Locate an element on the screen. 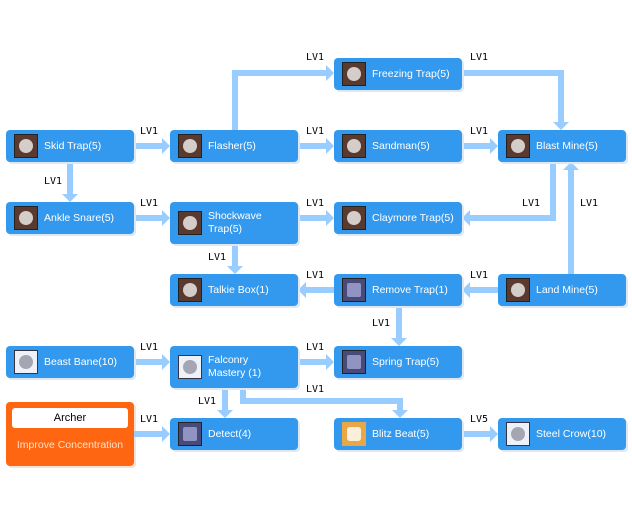 Image resolution: width=632 pixels, height=528 pixels. skill-node-freezing-trap: Freezing Trap(5) is located at coordinates (398, 74).